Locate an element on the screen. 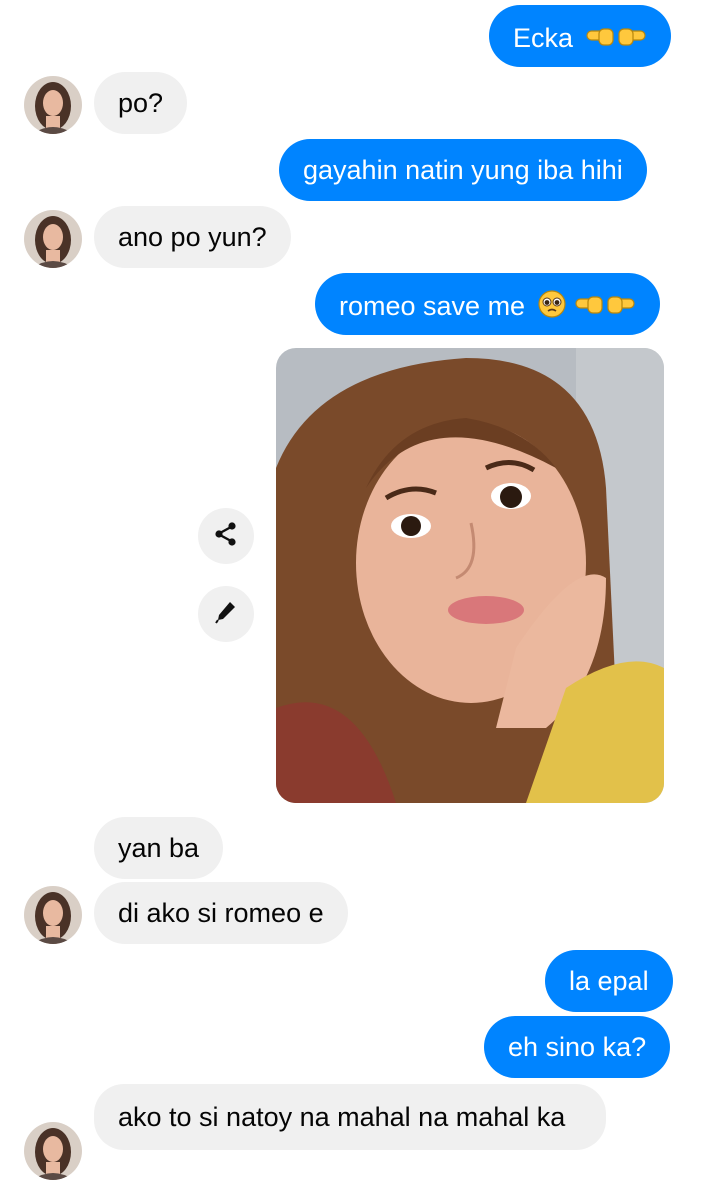 The width and height of the screenshot is (719, 1200). incoming-message: yan ba is located at coordinates (159, 848).